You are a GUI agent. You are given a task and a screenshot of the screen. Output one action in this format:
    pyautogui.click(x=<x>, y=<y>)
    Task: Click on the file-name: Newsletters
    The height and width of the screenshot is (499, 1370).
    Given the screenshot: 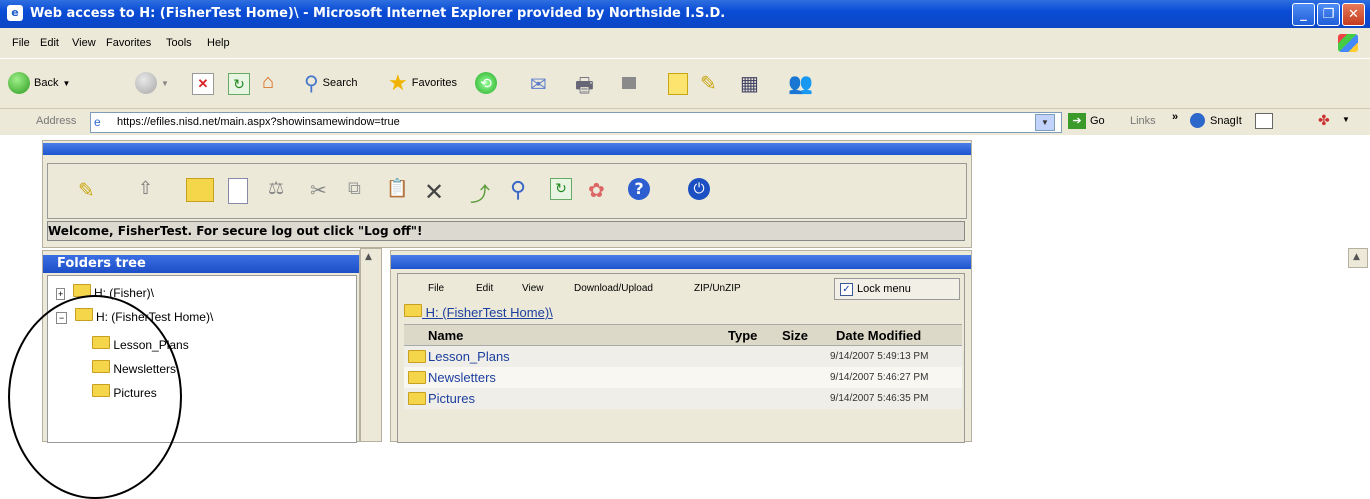 What is the action you would take?
    pyautogui.click(x=462, y=377)
    